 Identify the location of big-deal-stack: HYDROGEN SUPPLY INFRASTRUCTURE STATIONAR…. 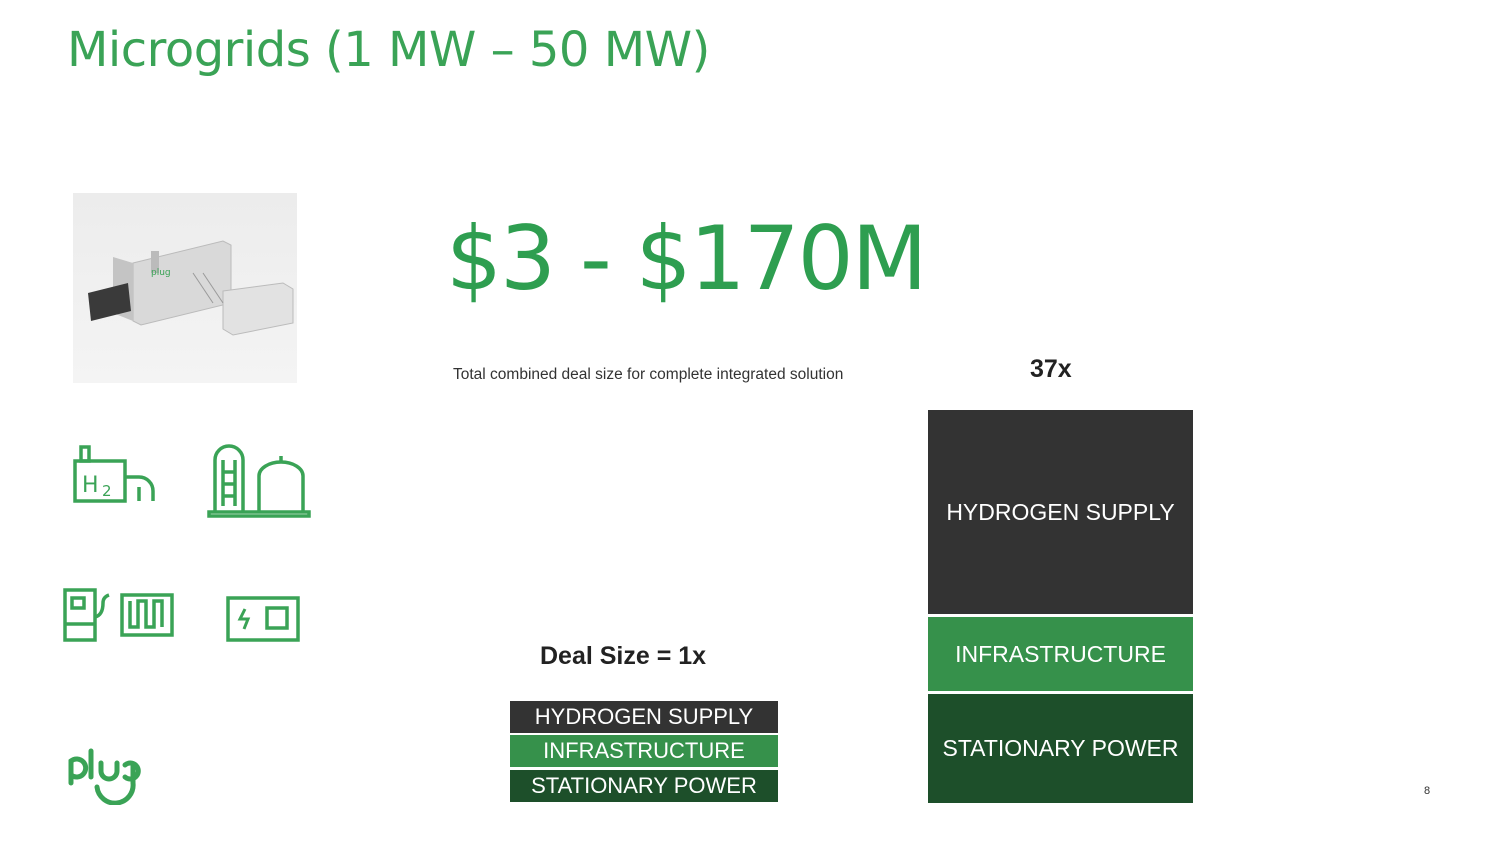
(1060, 606).